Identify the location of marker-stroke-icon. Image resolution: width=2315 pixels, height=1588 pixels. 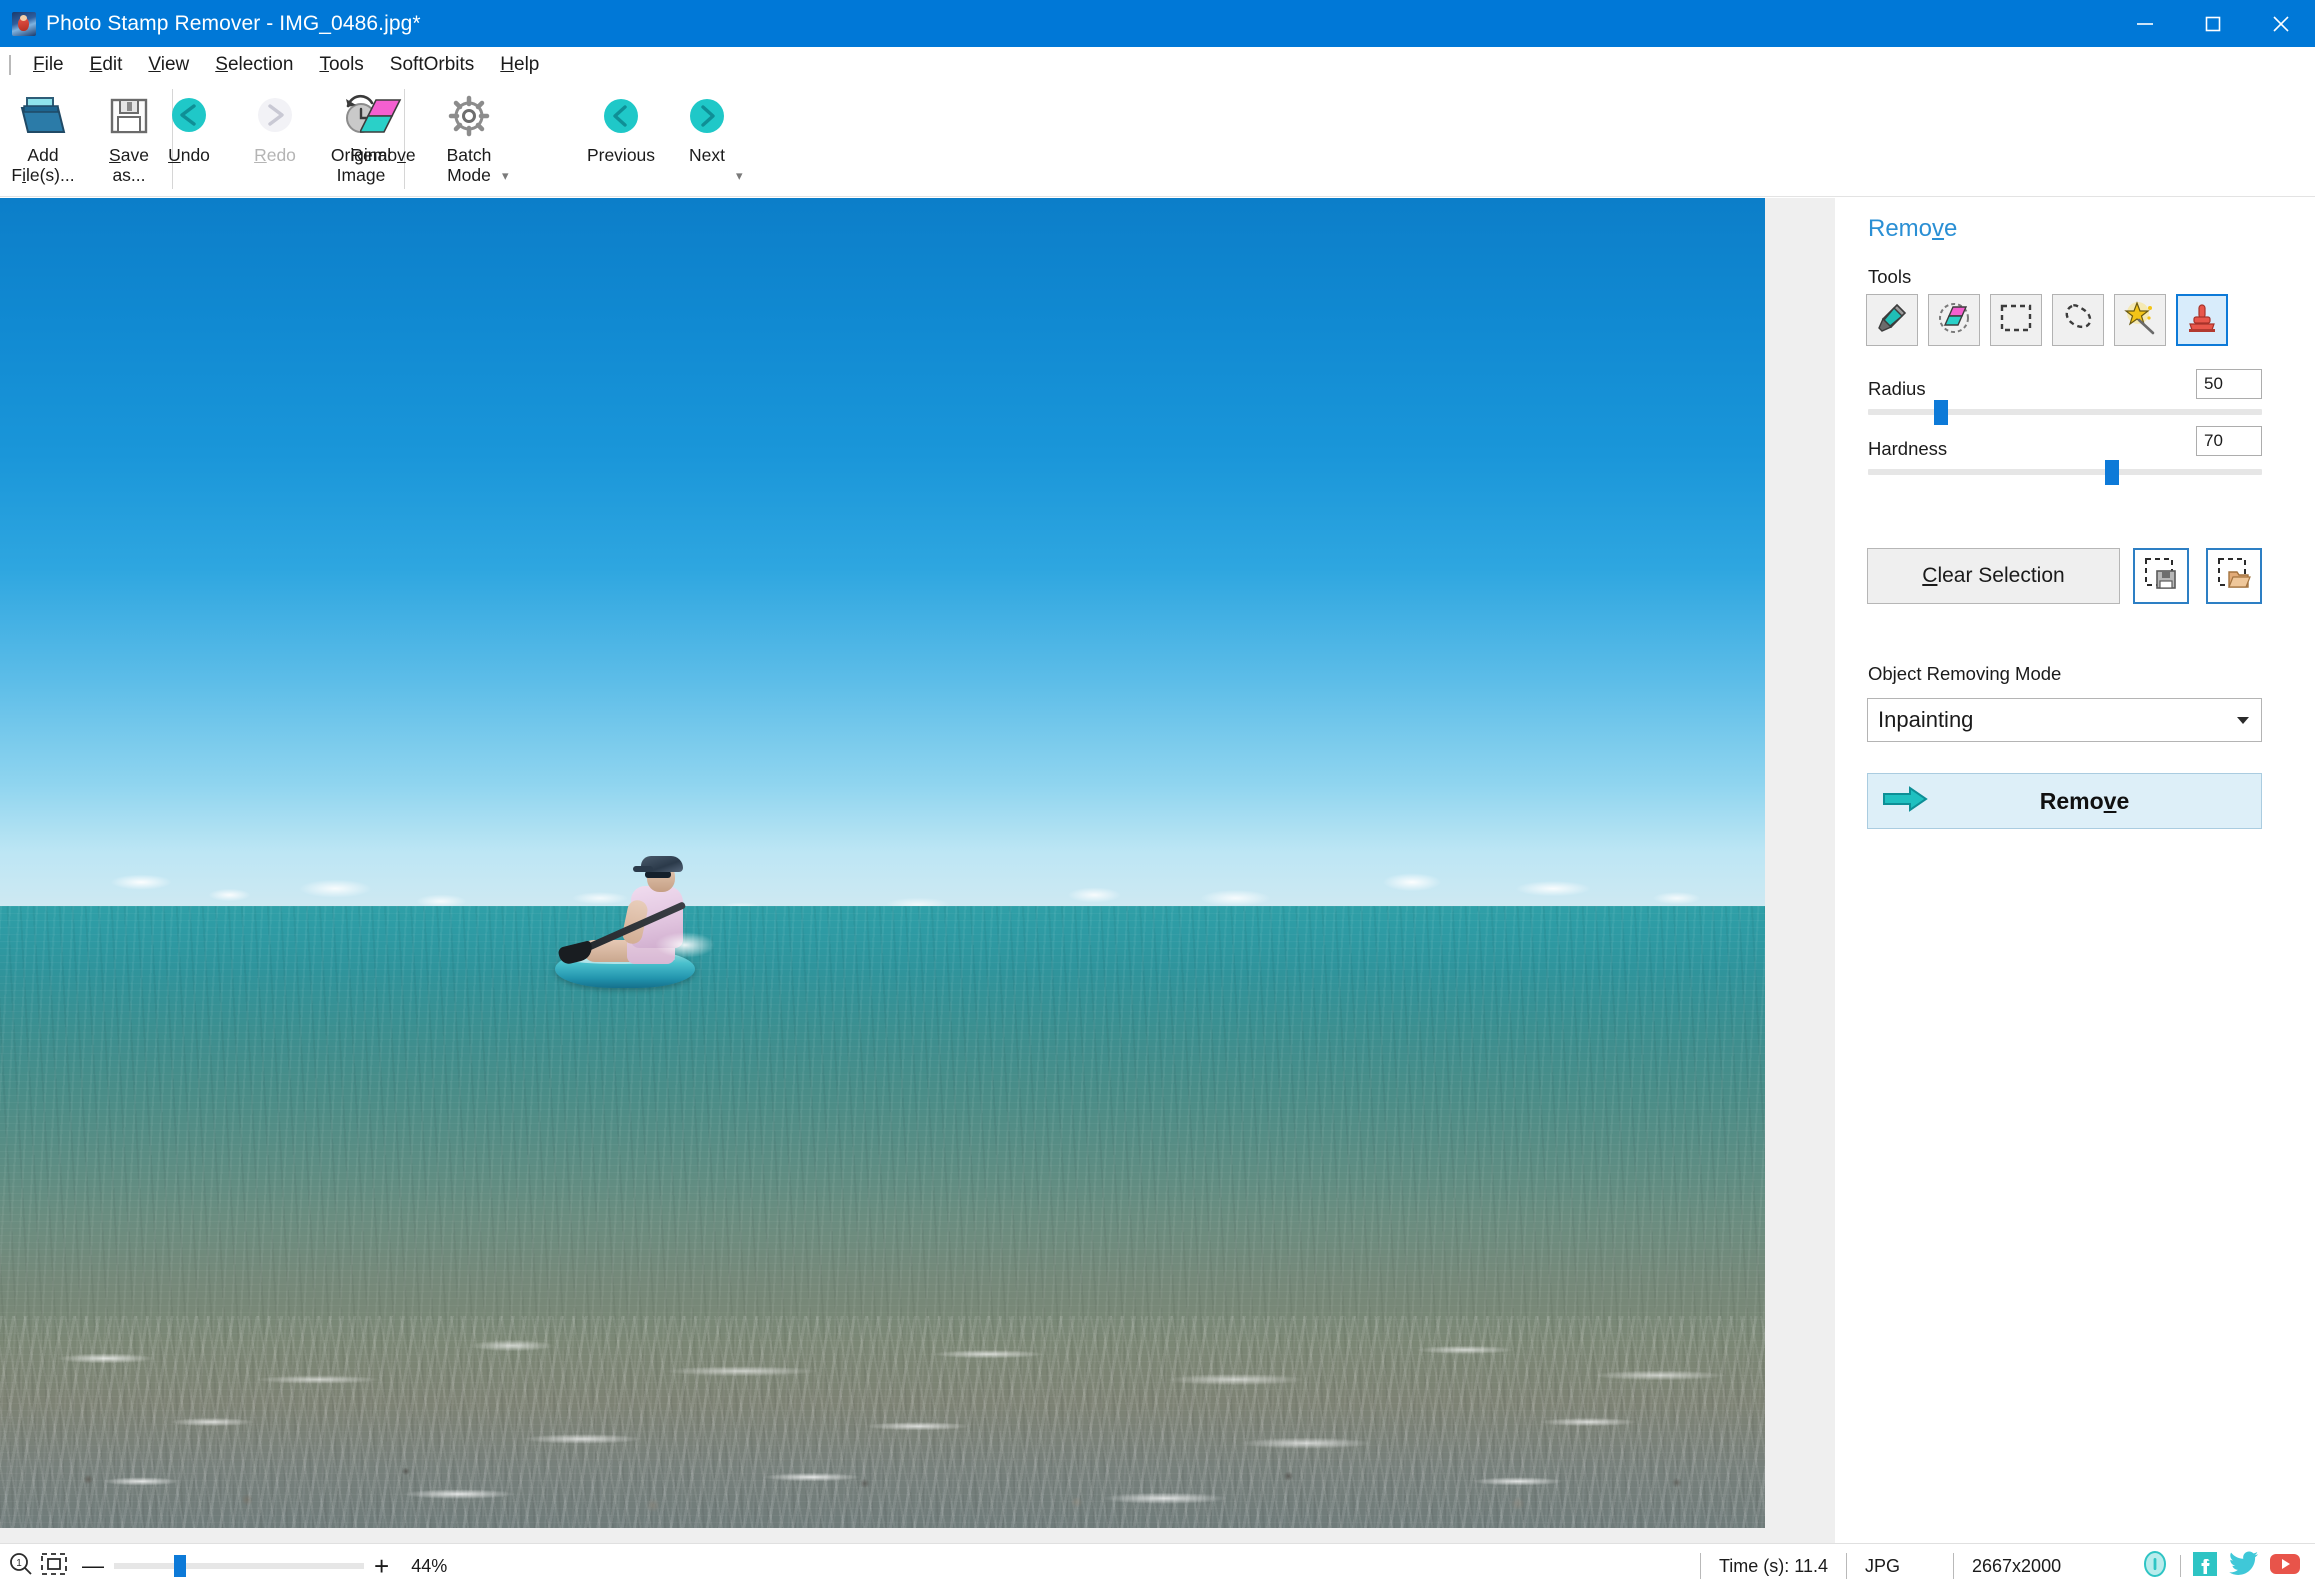
(383, 116).